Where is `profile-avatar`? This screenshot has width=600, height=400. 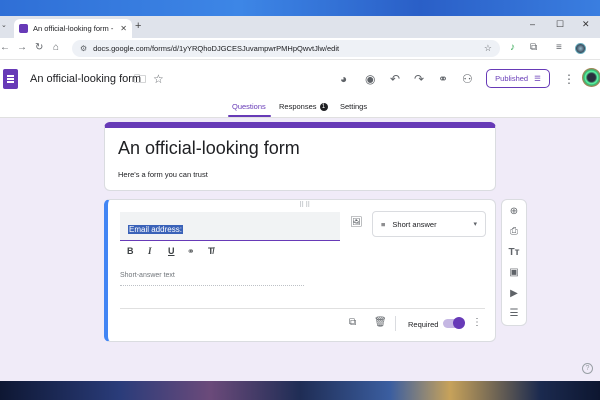 profile-avatar is located at coordinates (580, 48).